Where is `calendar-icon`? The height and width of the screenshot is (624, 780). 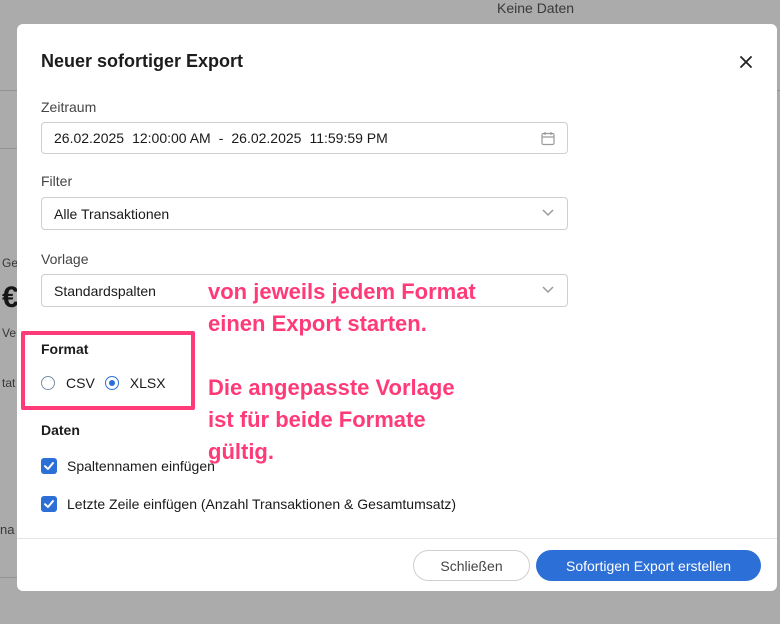
calendar-icon is located at coordinates (548, 138).